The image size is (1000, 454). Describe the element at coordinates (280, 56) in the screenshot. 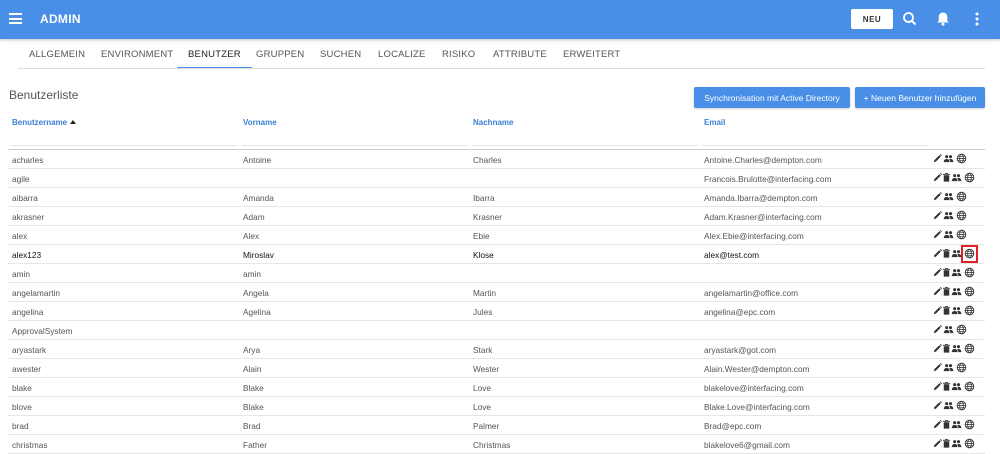

I see `tab-gruppen: GRUPPEN` at that location.